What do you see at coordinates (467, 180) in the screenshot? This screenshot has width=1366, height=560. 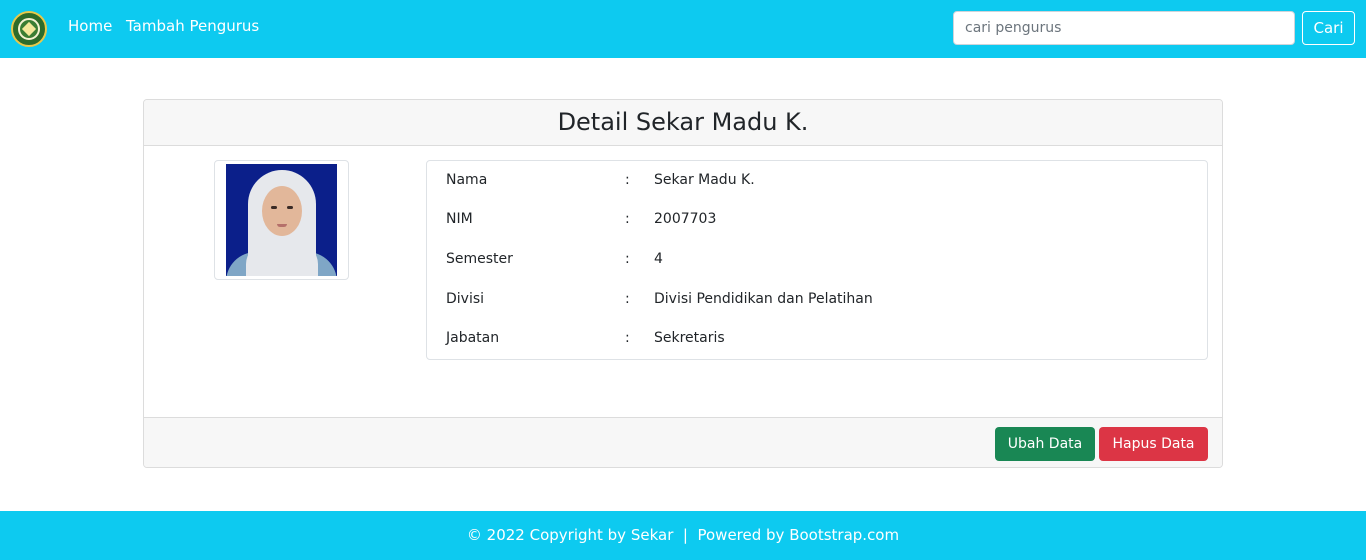 I see `field-label: Nama` at bounding box center [467, 180].